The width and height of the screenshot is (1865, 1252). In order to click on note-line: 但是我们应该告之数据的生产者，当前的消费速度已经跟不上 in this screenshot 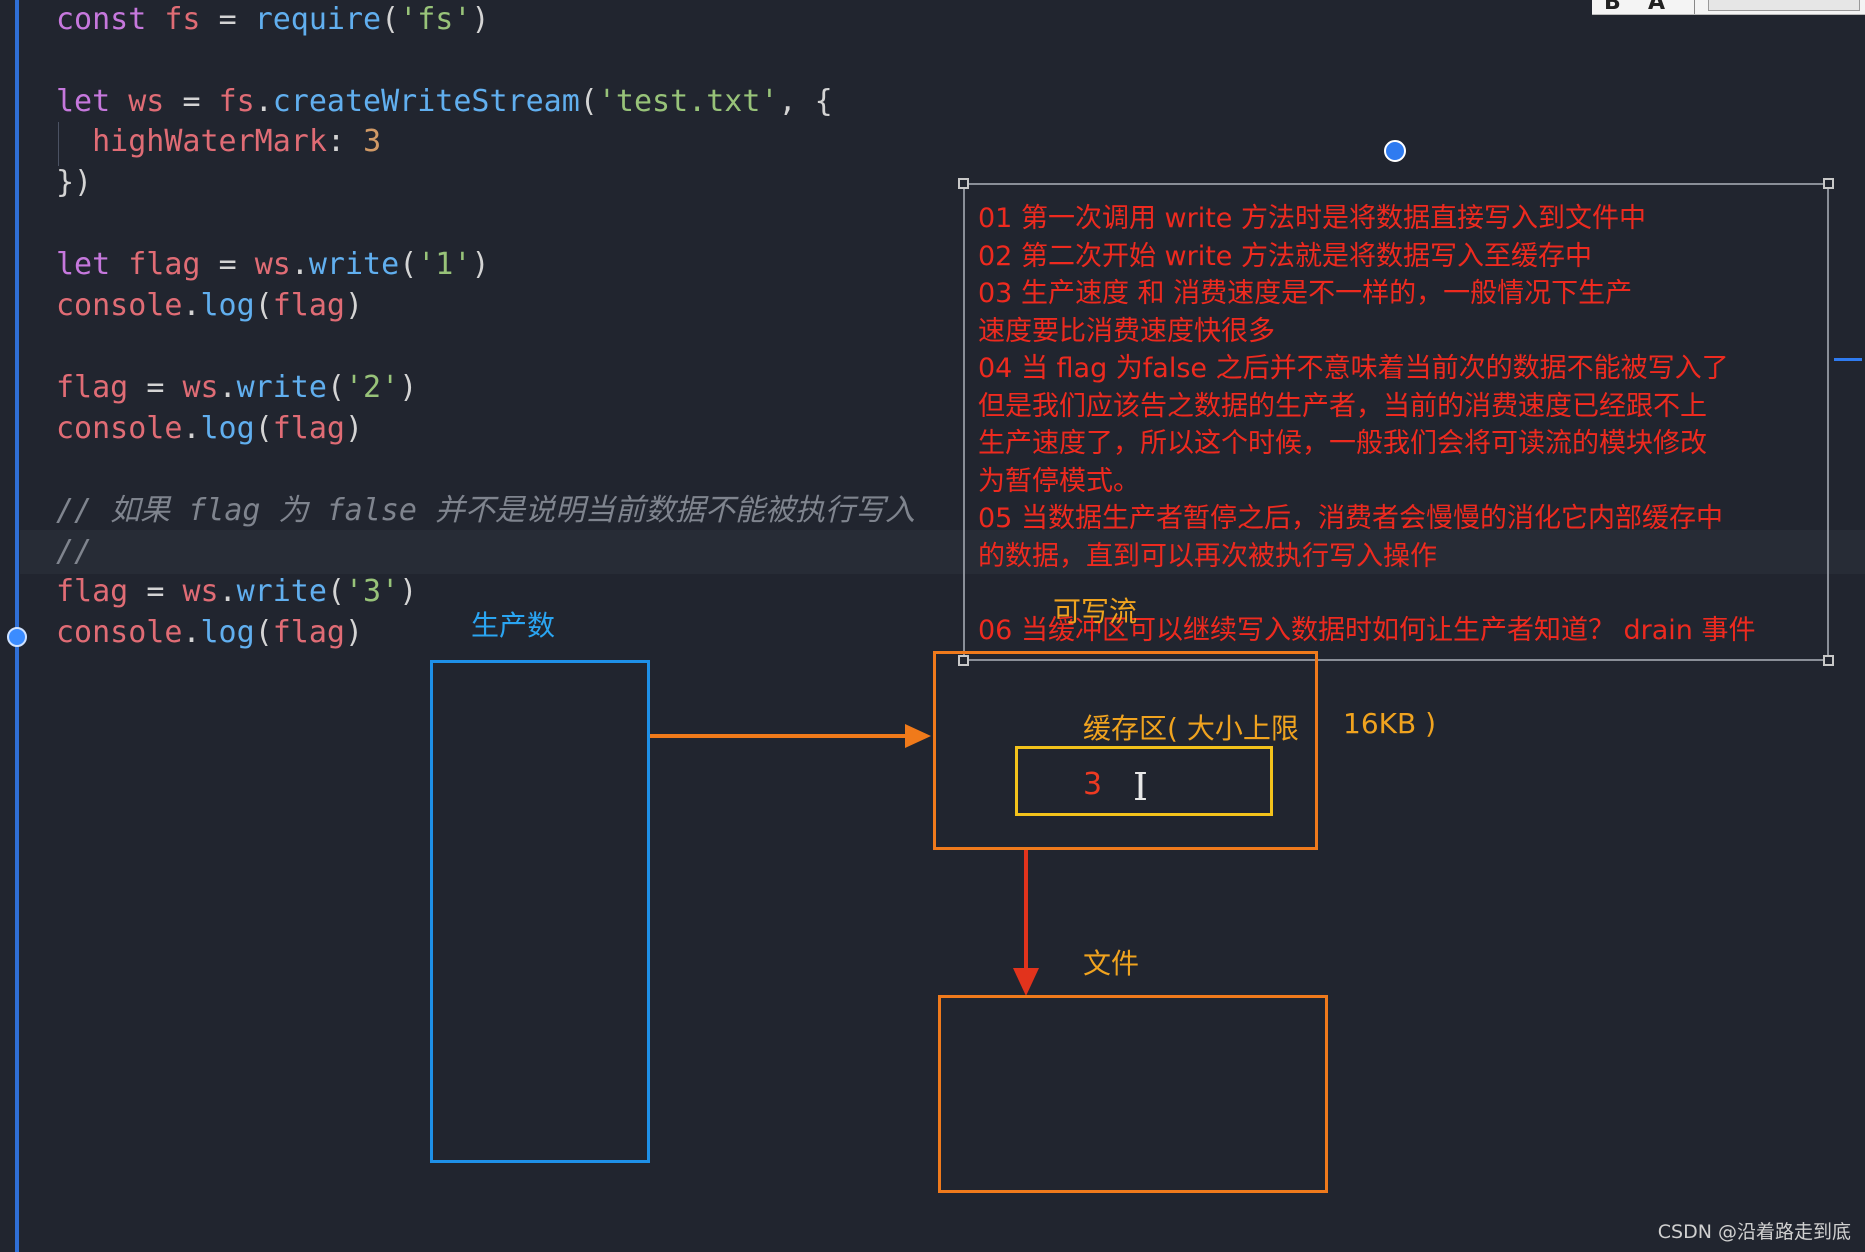, I will do `click(1342, 406)`.